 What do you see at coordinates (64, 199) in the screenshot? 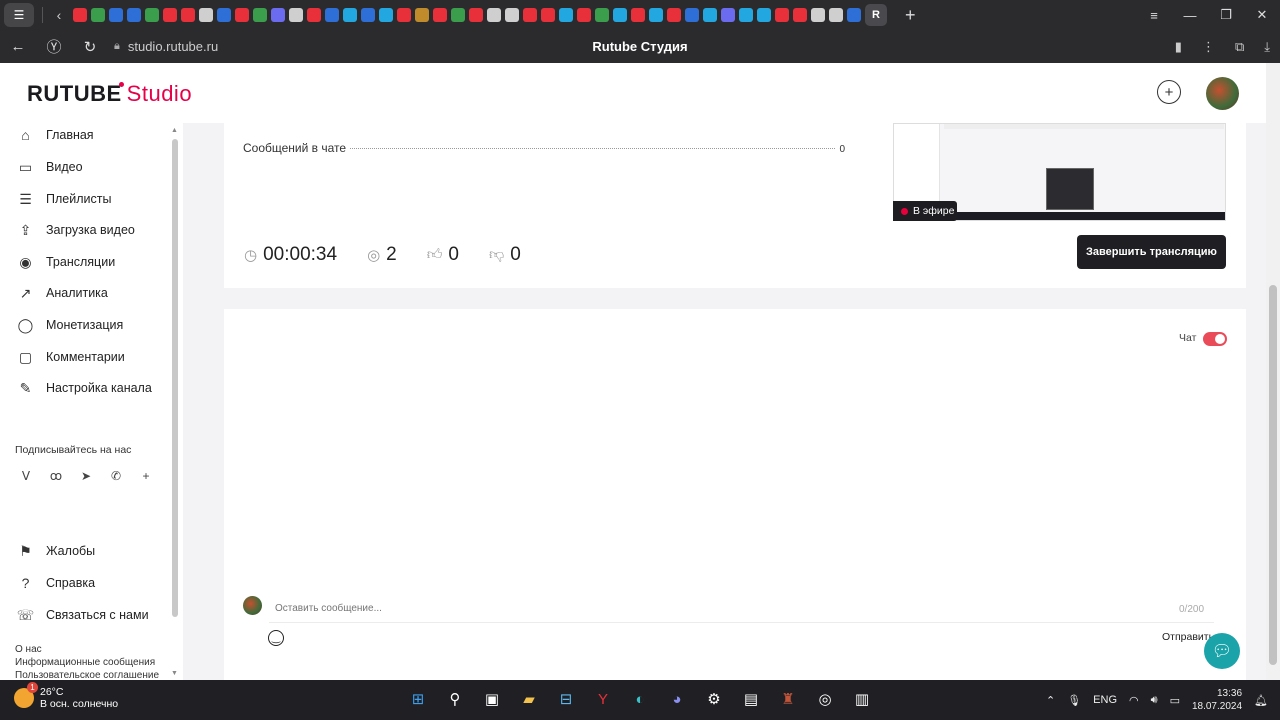
I see `sidebar-item: ☰ Плейлисты` at bounding box center [64, 199].